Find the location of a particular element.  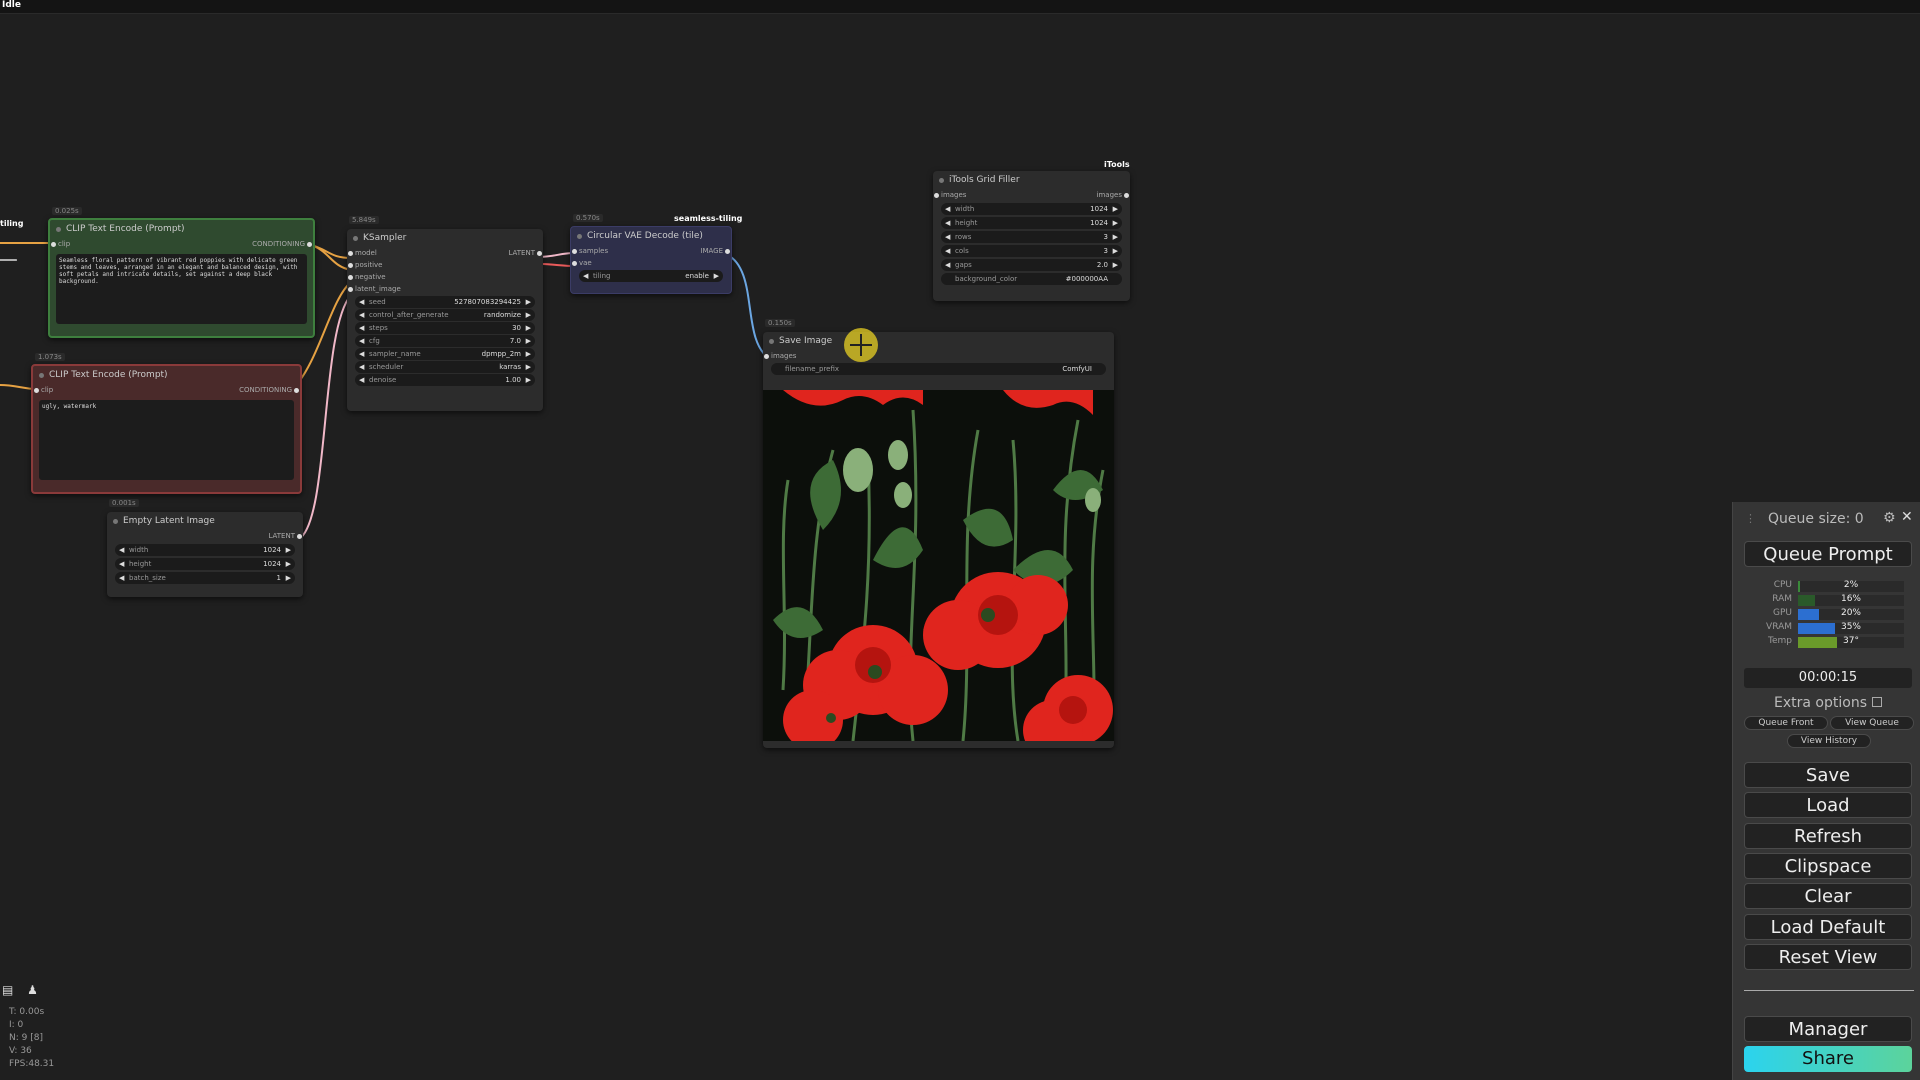

queue-size: Queue size: 0 is located at coordinates (1816, 519).